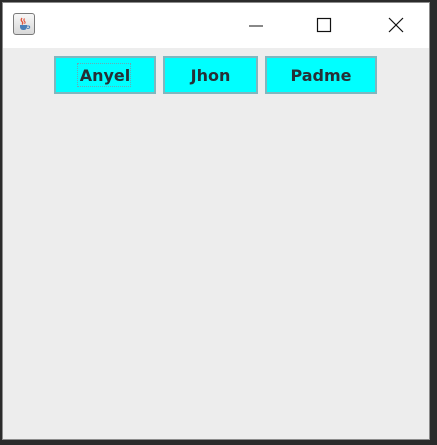 The image size is (437, 445). I want to click on minimize-icon, so click(256, 26).